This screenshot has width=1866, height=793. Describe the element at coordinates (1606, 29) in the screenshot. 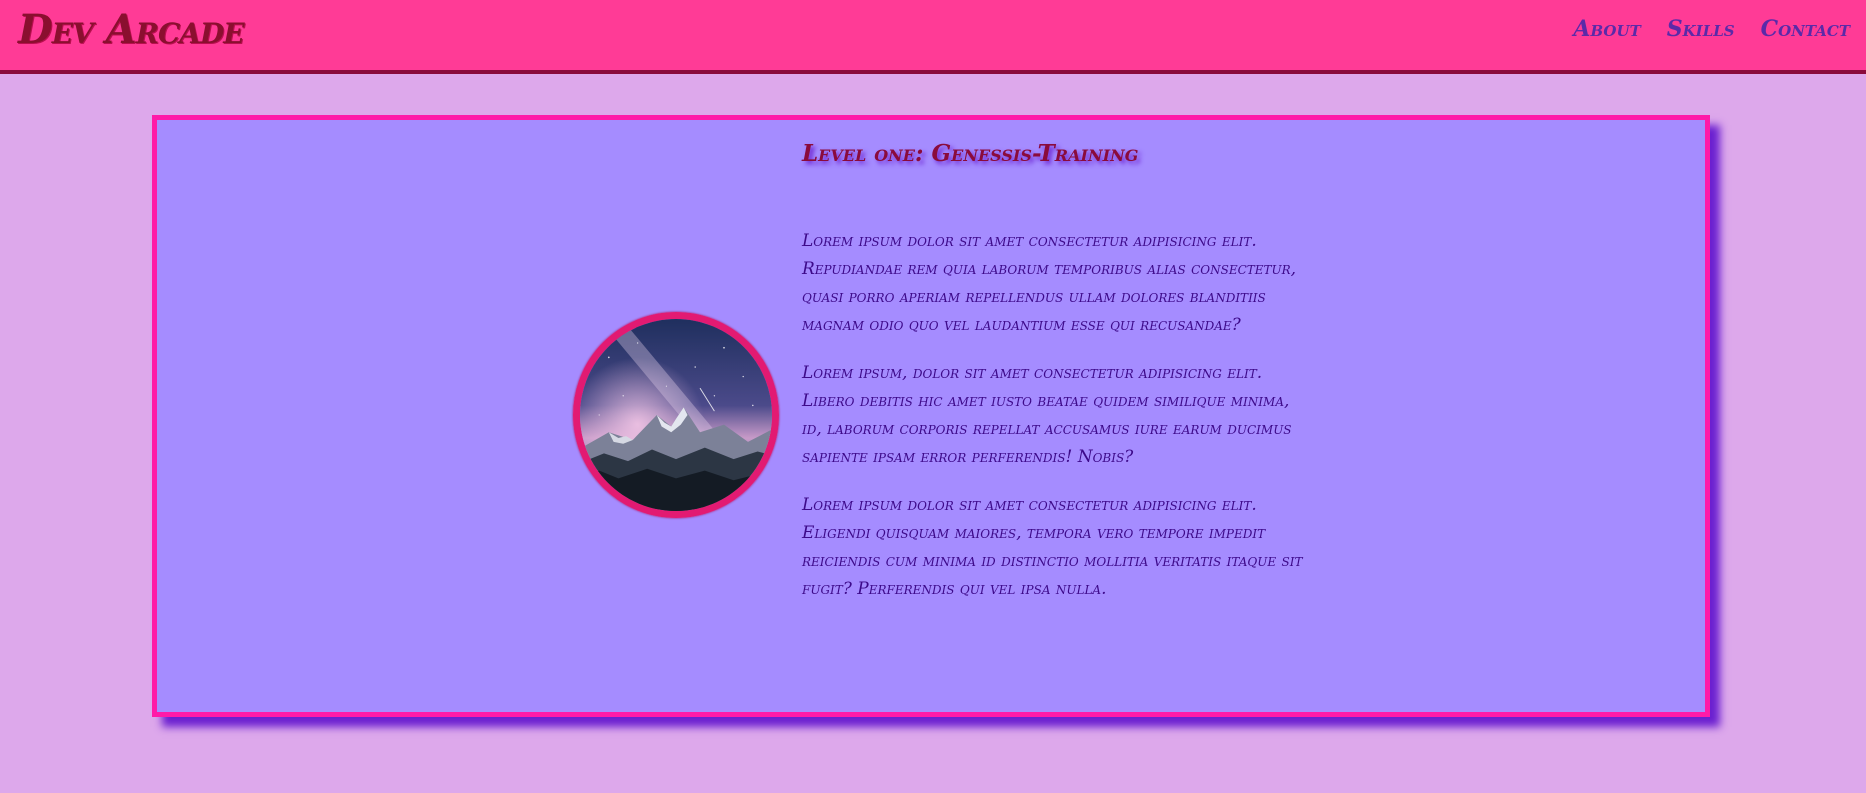

I see `nav-link-about: About` at that location.